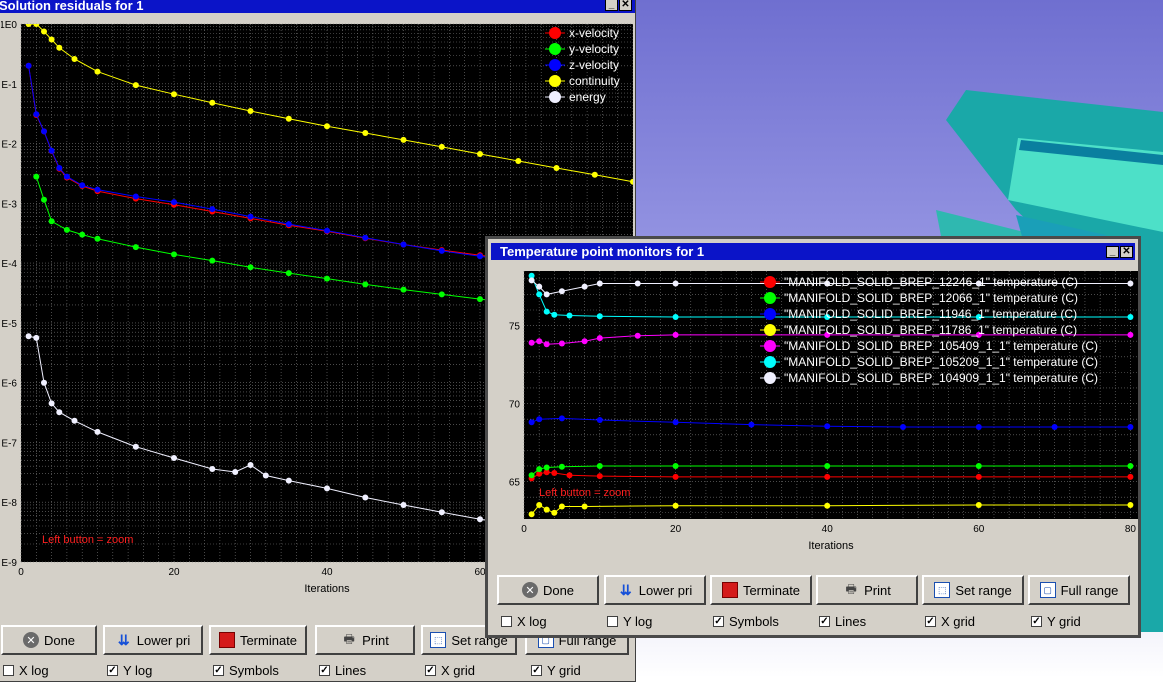 This screenshot has width=1163, height=683. Describe the element at coordinates (112, 670) in the screenshot. I see `ylog-check-box: ✓` at that location.